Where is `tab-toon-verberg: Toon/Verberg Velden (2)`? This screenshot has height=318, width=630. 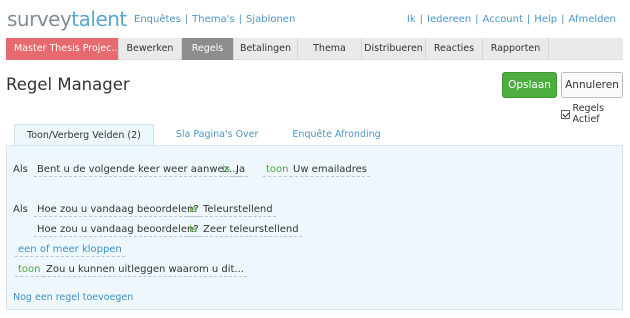 tab-toon-verberg: Toon/Verberg Velden (2) is located at coordinates (84, 135).